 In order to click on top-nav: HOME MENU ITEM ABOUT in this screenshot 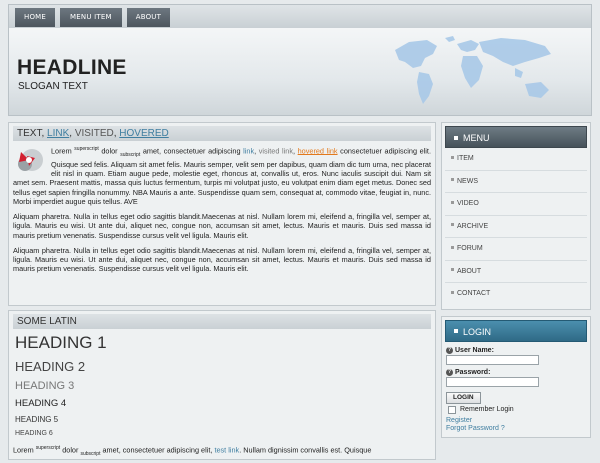, I will do `click(93, 17)`.